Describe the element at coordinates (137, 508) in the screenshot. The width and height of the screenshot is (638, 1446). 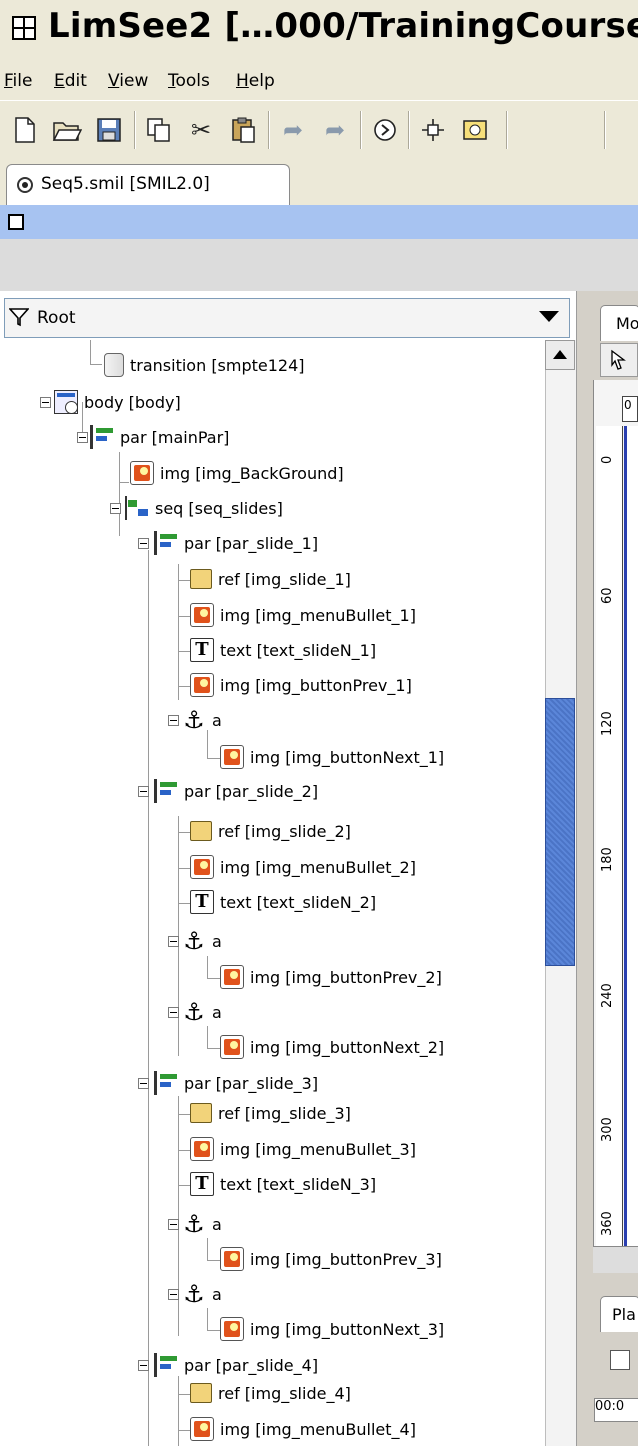
I see `seq-icon` at that location.